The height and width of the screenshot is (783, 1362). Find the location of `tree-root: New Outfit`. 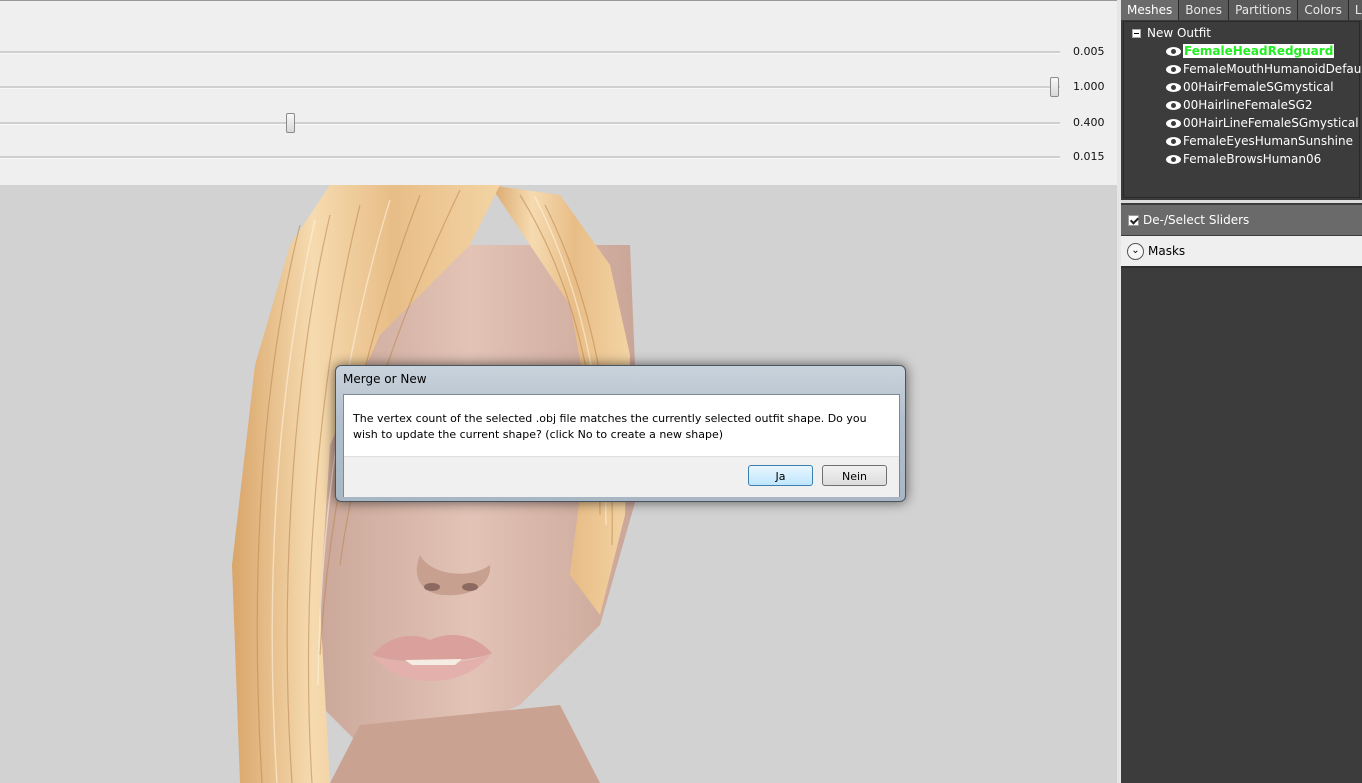

tree-root: New Outfit is located at coordinates (1171, 33).